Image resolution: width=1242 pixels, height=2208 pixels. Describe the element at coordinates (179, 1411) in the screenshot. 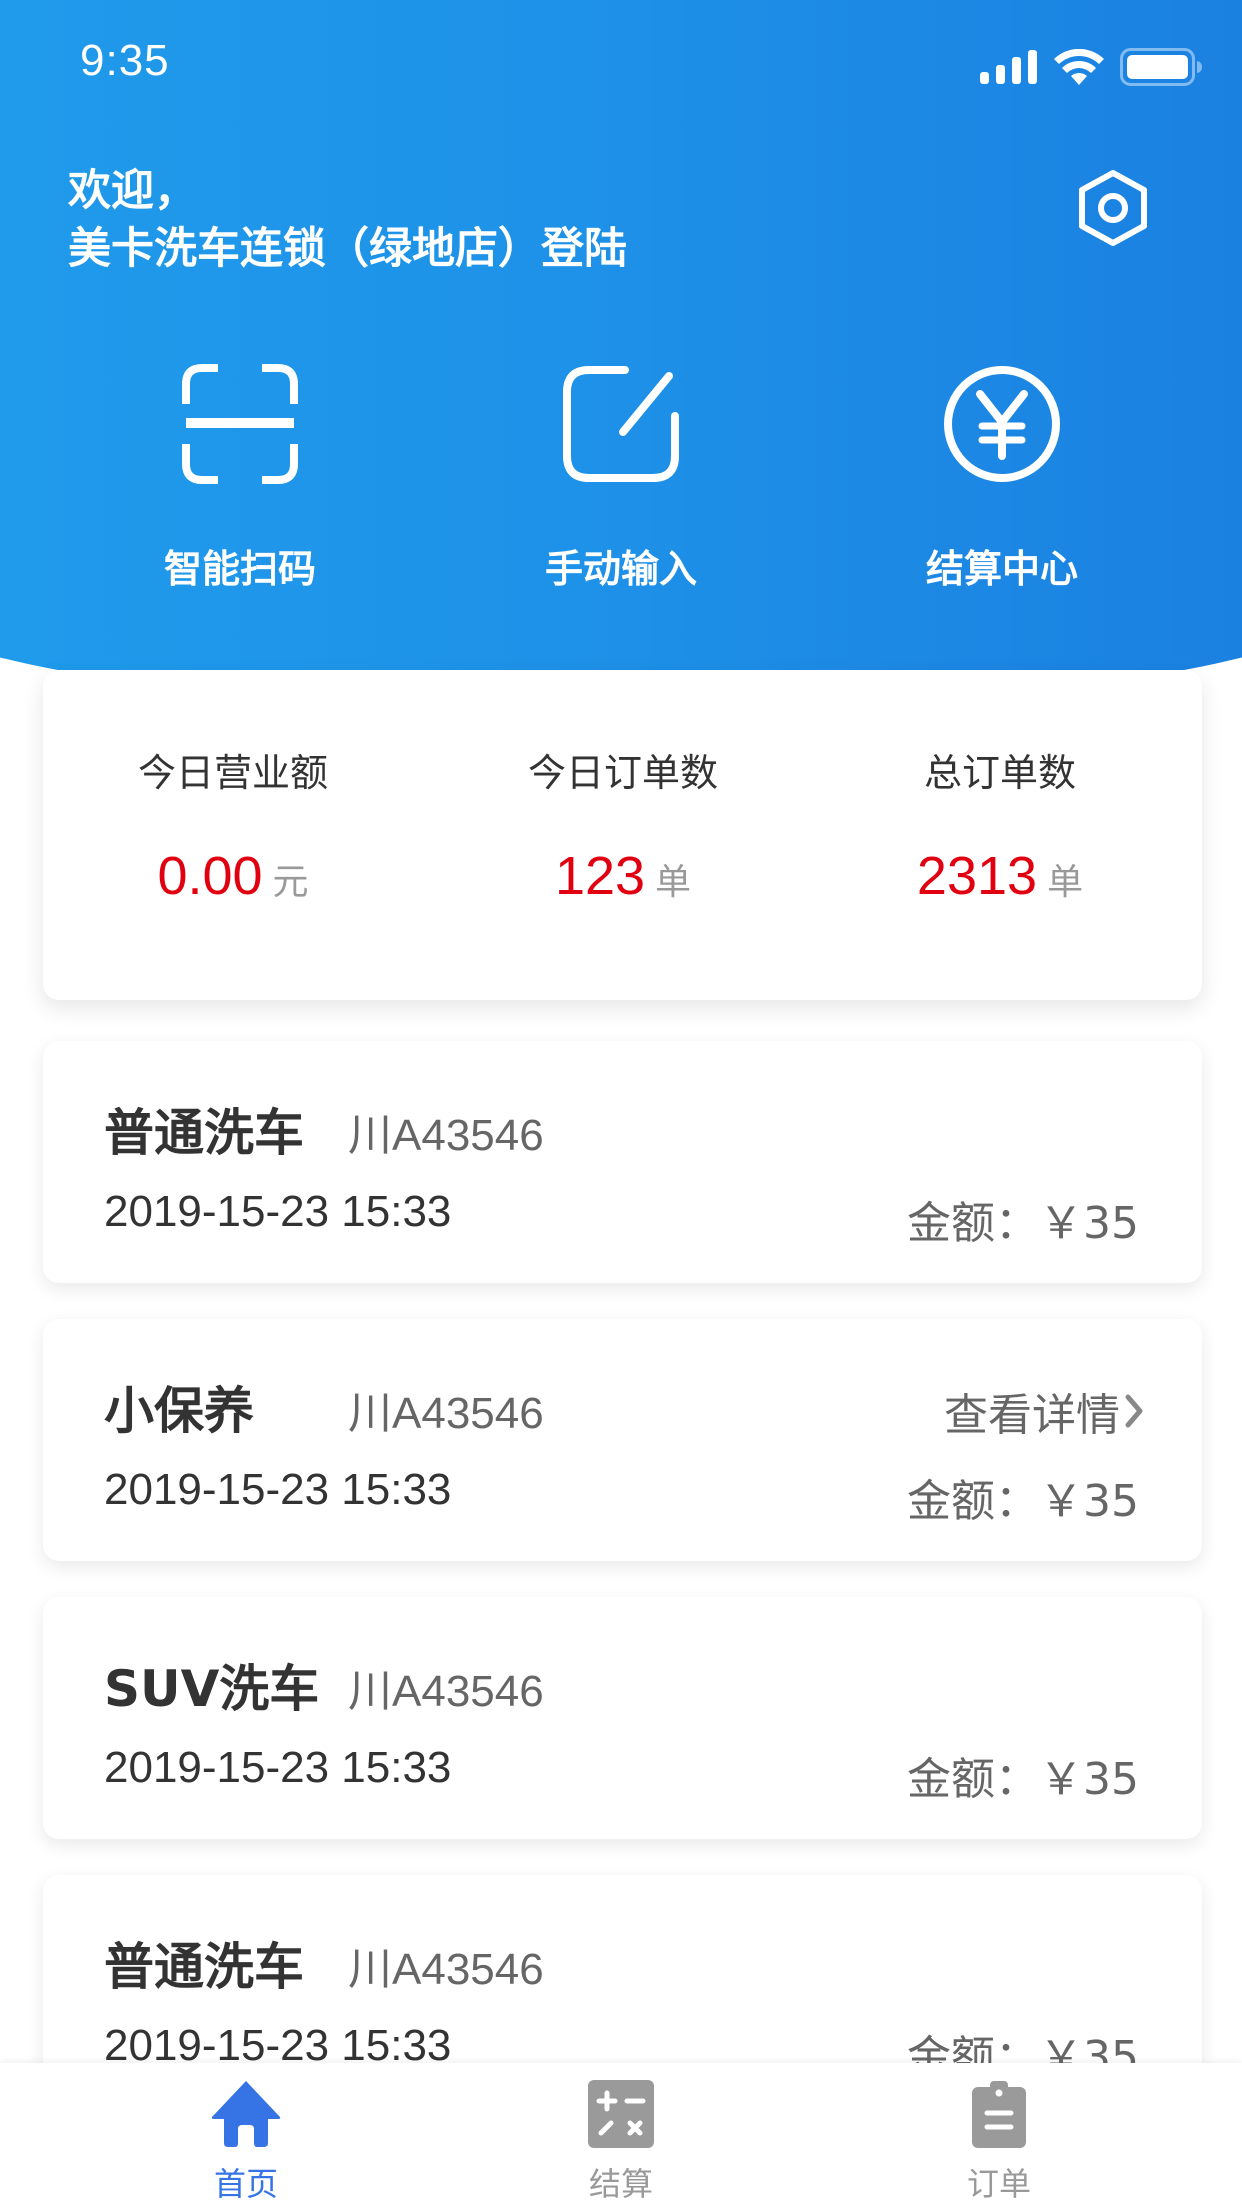

I see `order-service: 小保养` at that location.